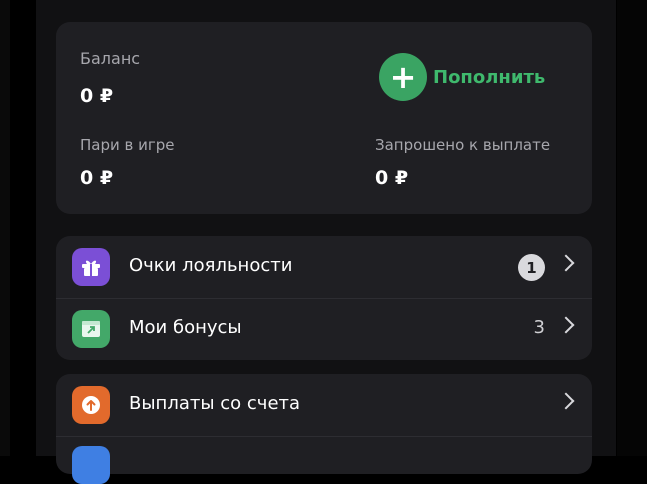 The height and width of the screenshot is (484, 647). I want to click on requested-amount: 0 ₽, so click(392, 178).